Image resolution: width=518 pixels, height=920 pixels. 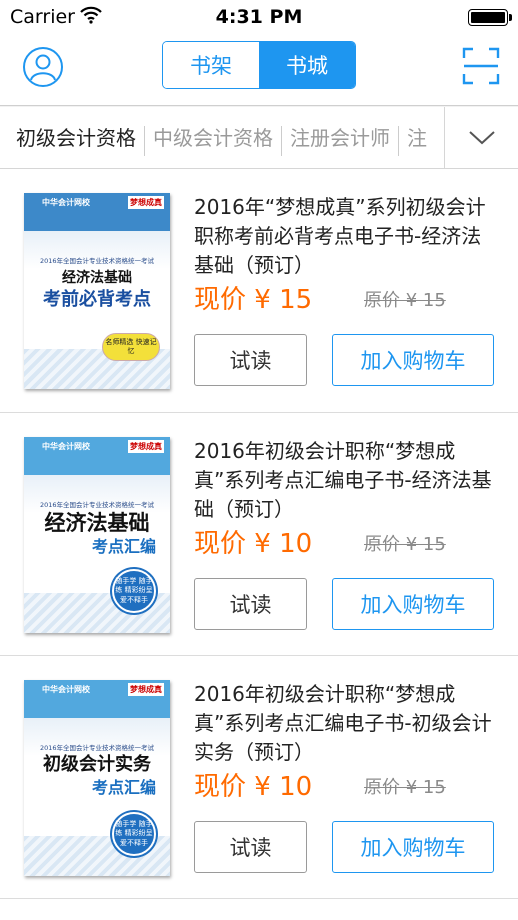 What do you see at coordinates (211, 65) in the screenshot?
I see `tab-bookshelf: 书架` at bounding box center [211, 65].